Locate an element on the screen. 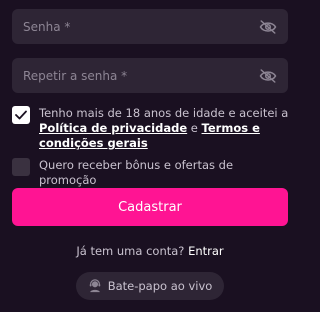 The width and height of the screenshot is (320, 312). terms-checkbox is located at coordinates (21, 115).